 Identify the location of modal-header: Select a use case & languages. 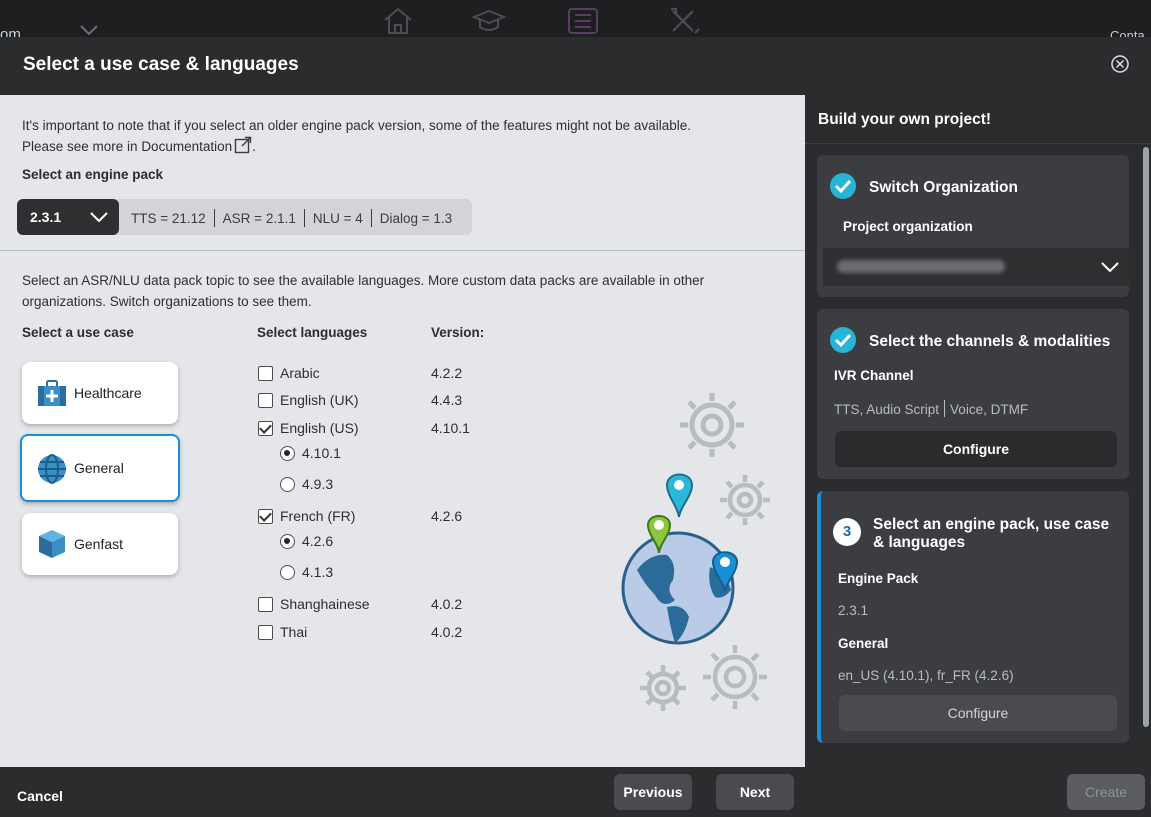
(575, 66).